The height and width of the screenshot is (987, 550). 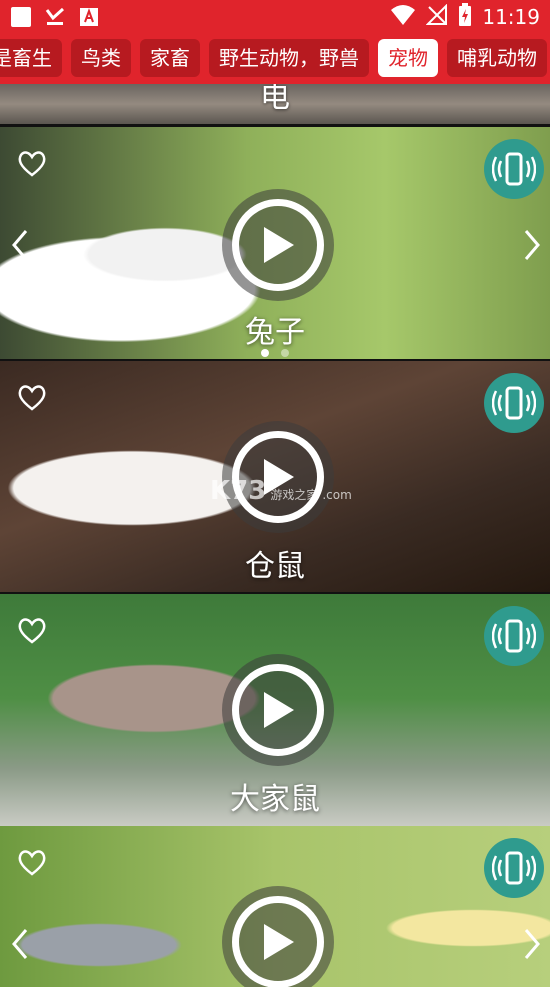 What do you see at coordinates (497, 58) in the screenshot?
I see `tab-category-mammals: 哺乳动物` at bounding box center [497, 58].